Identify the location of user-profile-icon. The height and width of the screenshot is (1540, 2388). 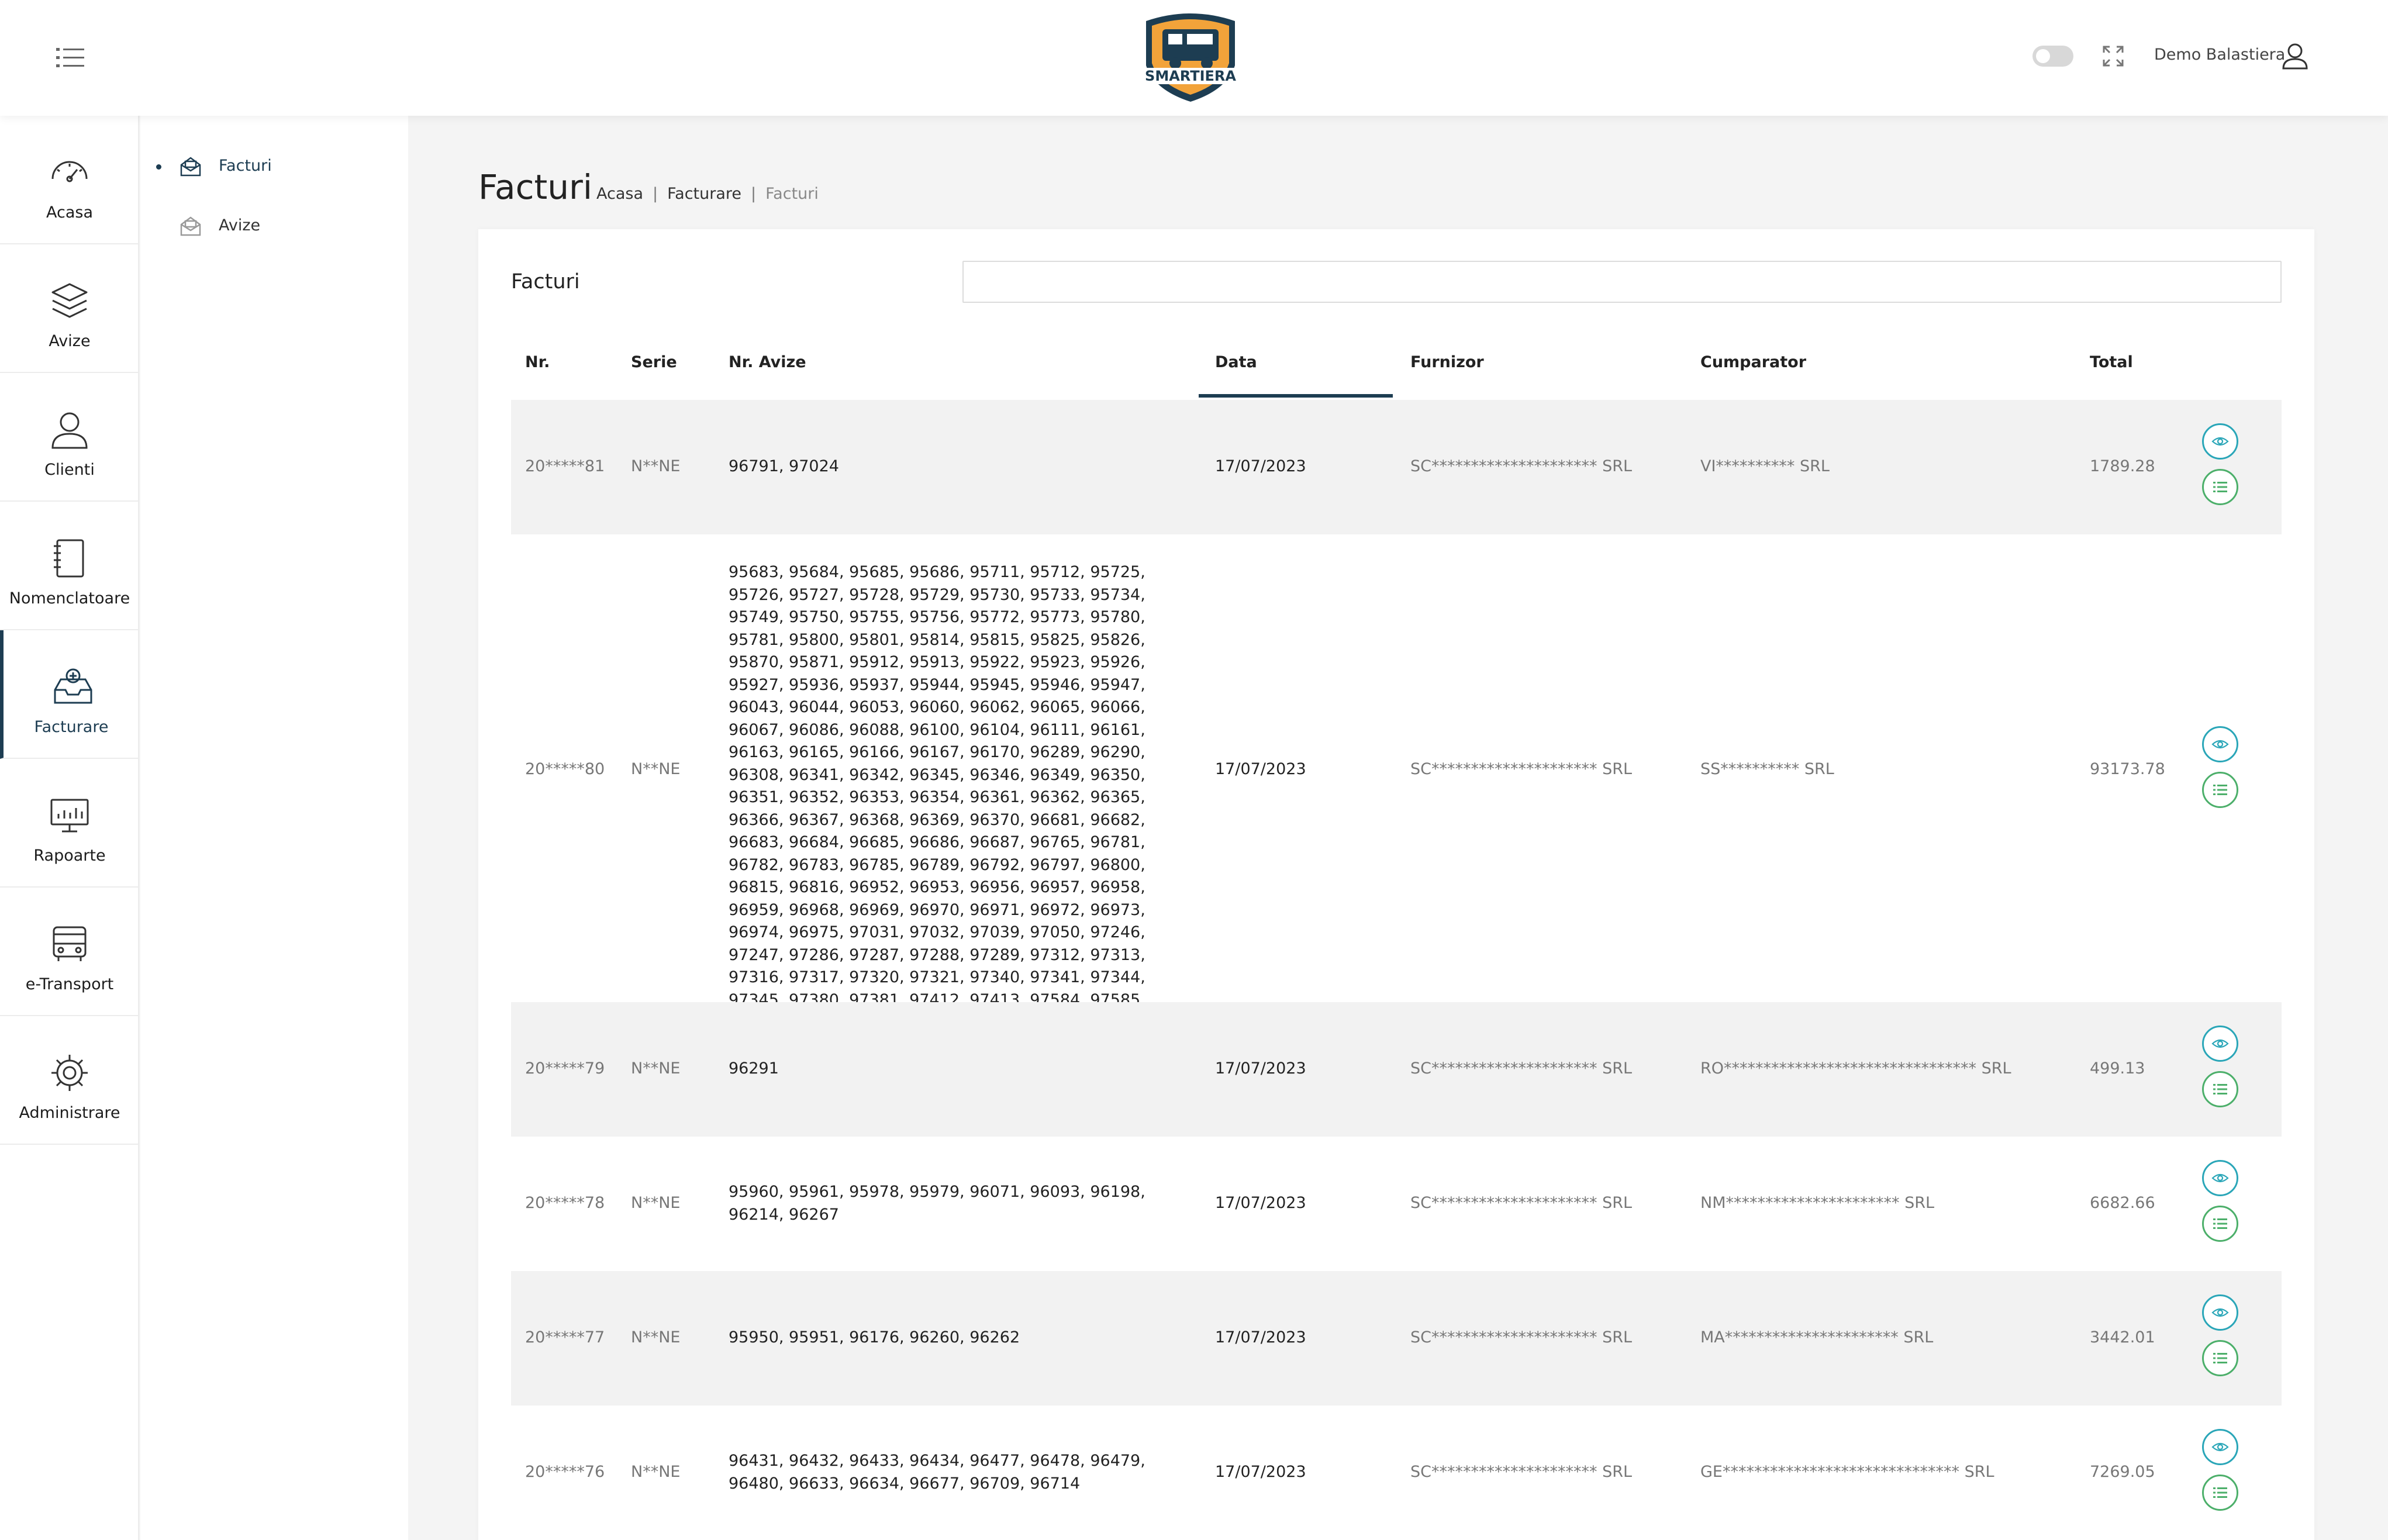
(2295, 55).